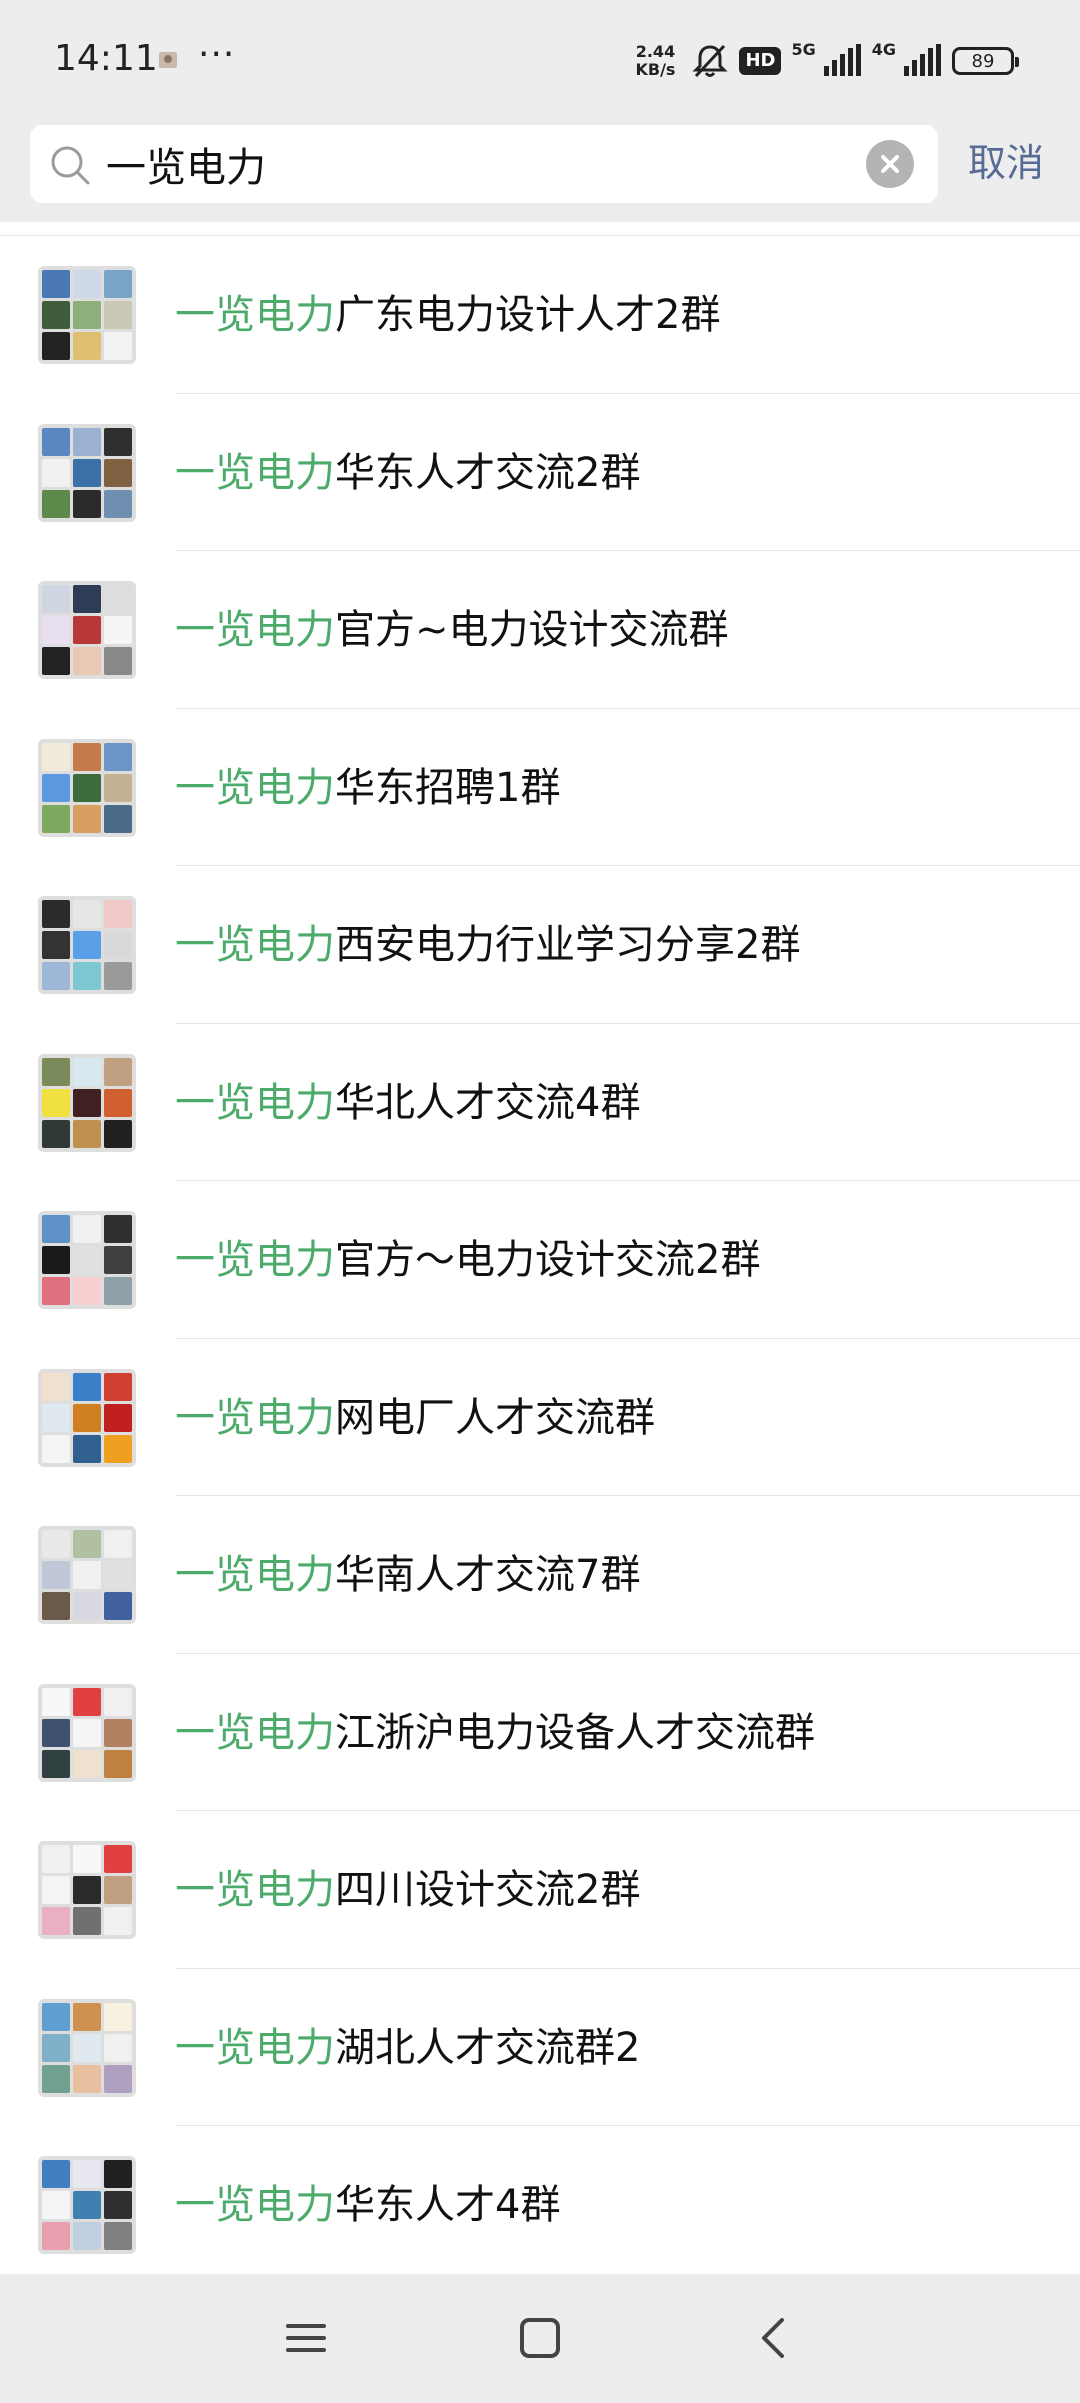 This screenshot has width=1080, height=2403. What do you see at coordinates (548, 1260) in the screenshot?
I see `result-title-rest: 官方～电力设计交流2群` at bounding box center [548, 1260].